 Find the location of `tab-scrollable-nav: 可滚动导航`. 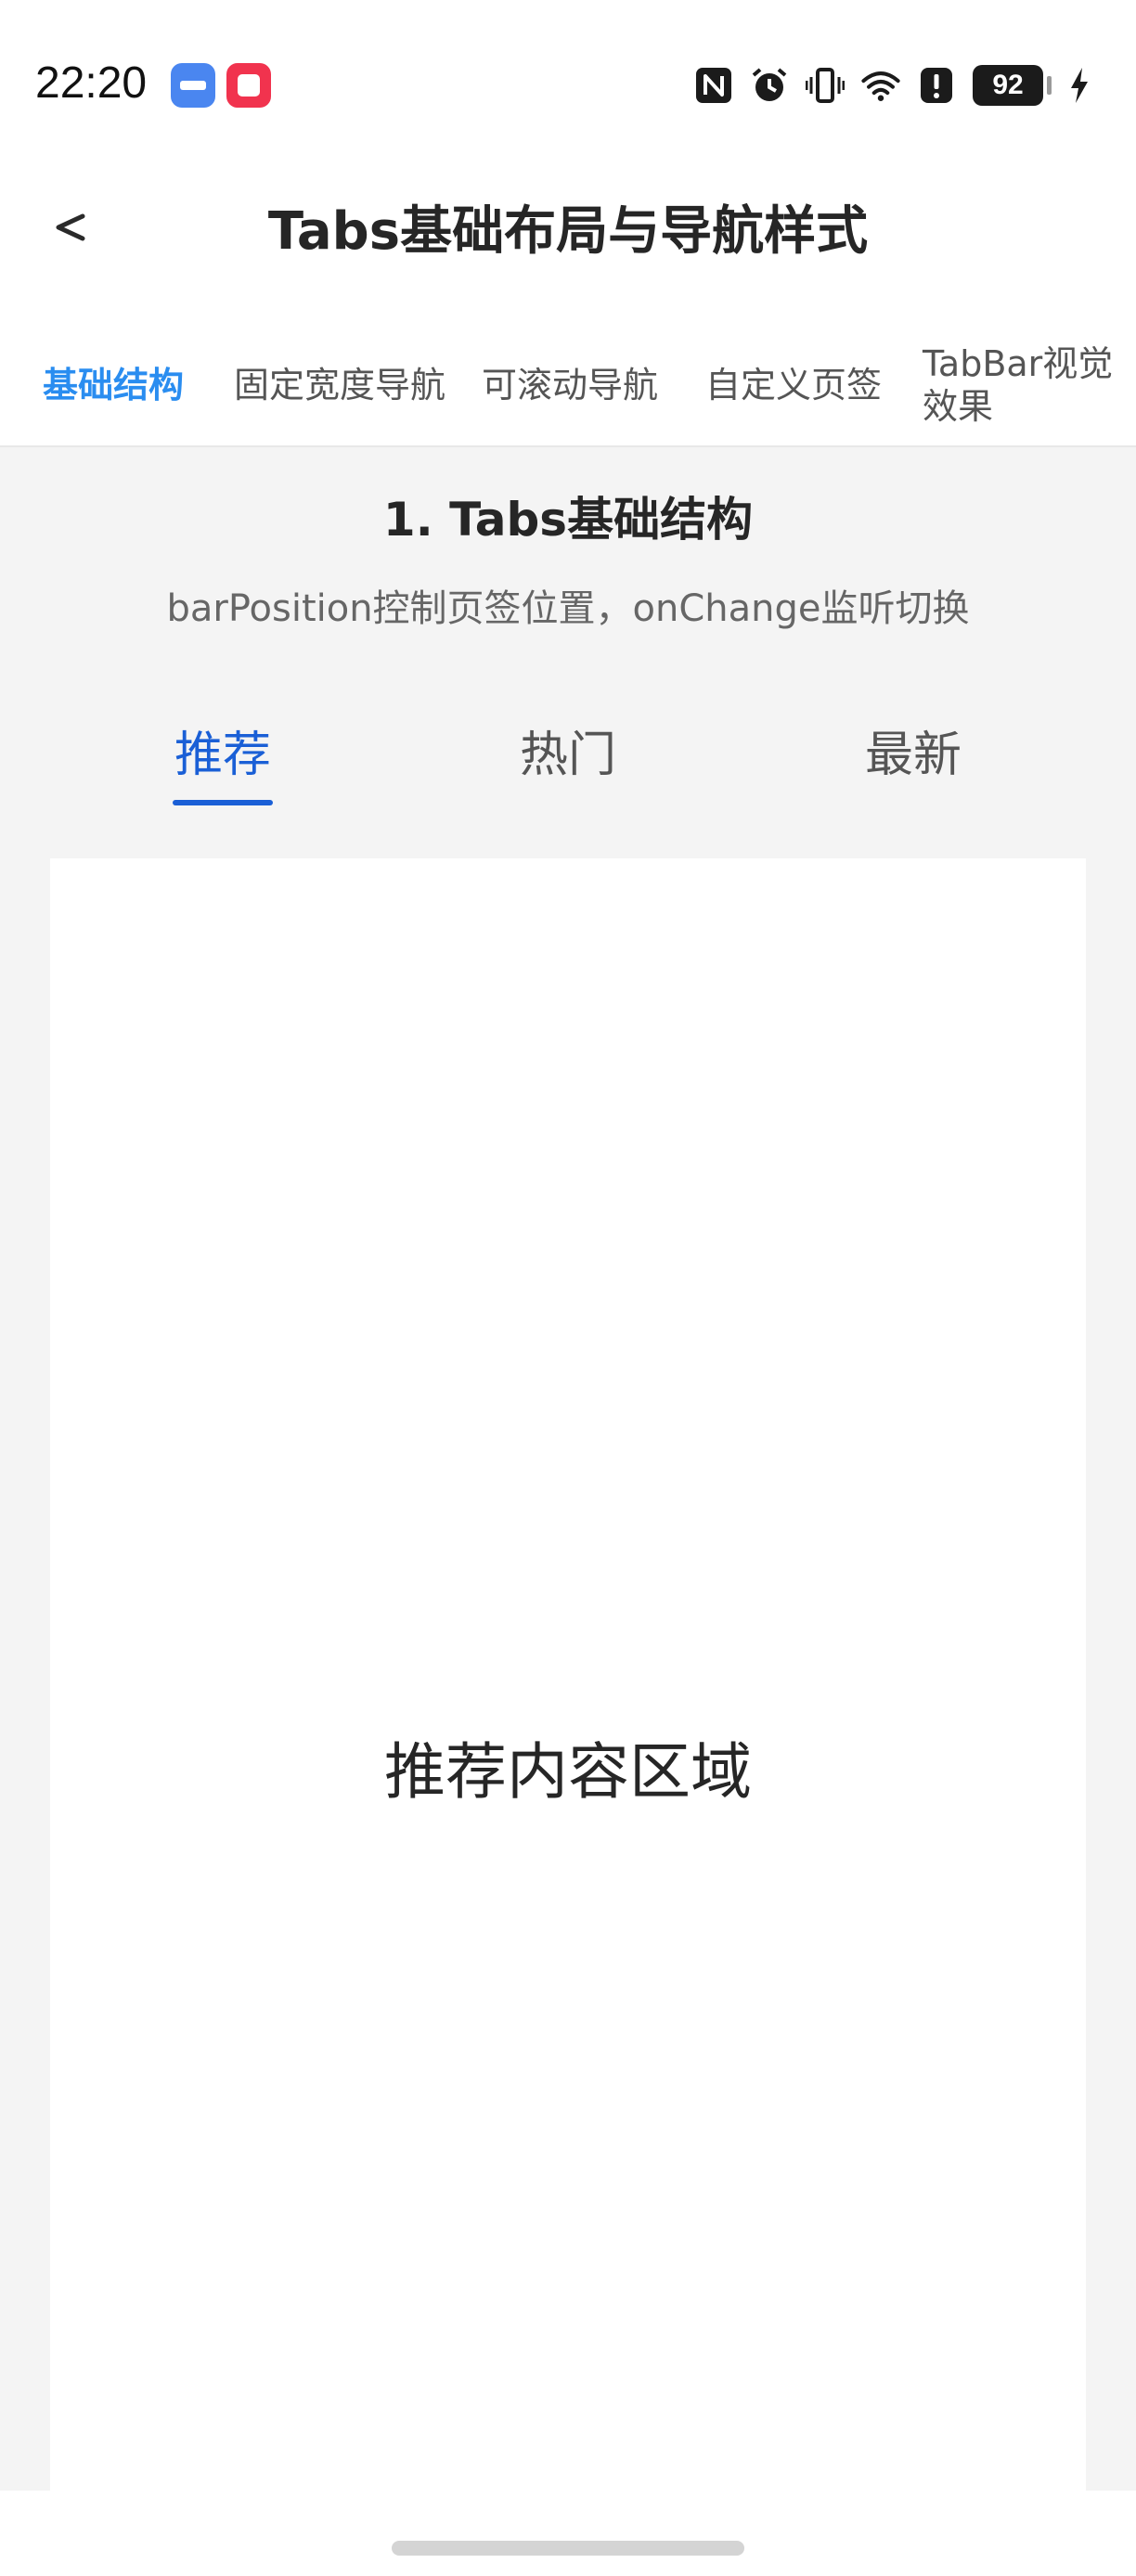

tab-scrollable-nav: 可滚动导航 is located at coordinates (569, 385).